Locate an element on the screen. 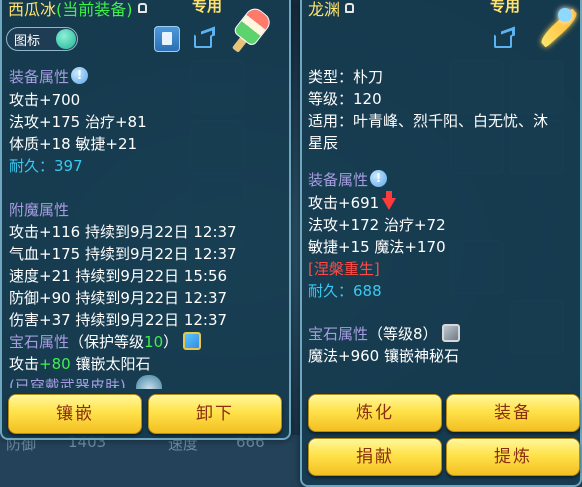 This screenshot has width=582, height=487. scroll-handle is located at coordinates (149, 382).